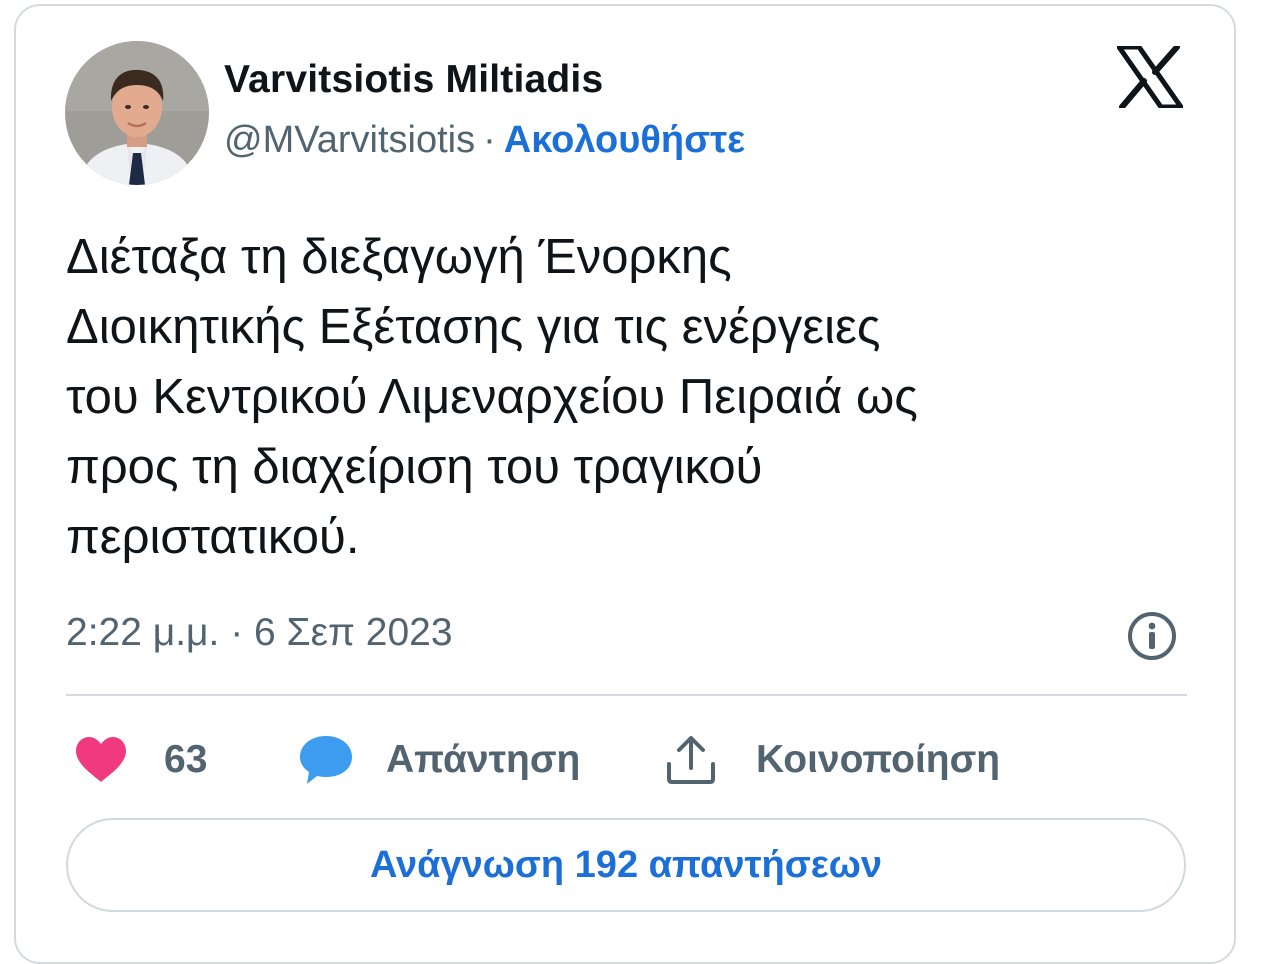  Describe the element at coordinates (483, 759) in the screenshot. I see `reply-label: Απάντηση` at that location.